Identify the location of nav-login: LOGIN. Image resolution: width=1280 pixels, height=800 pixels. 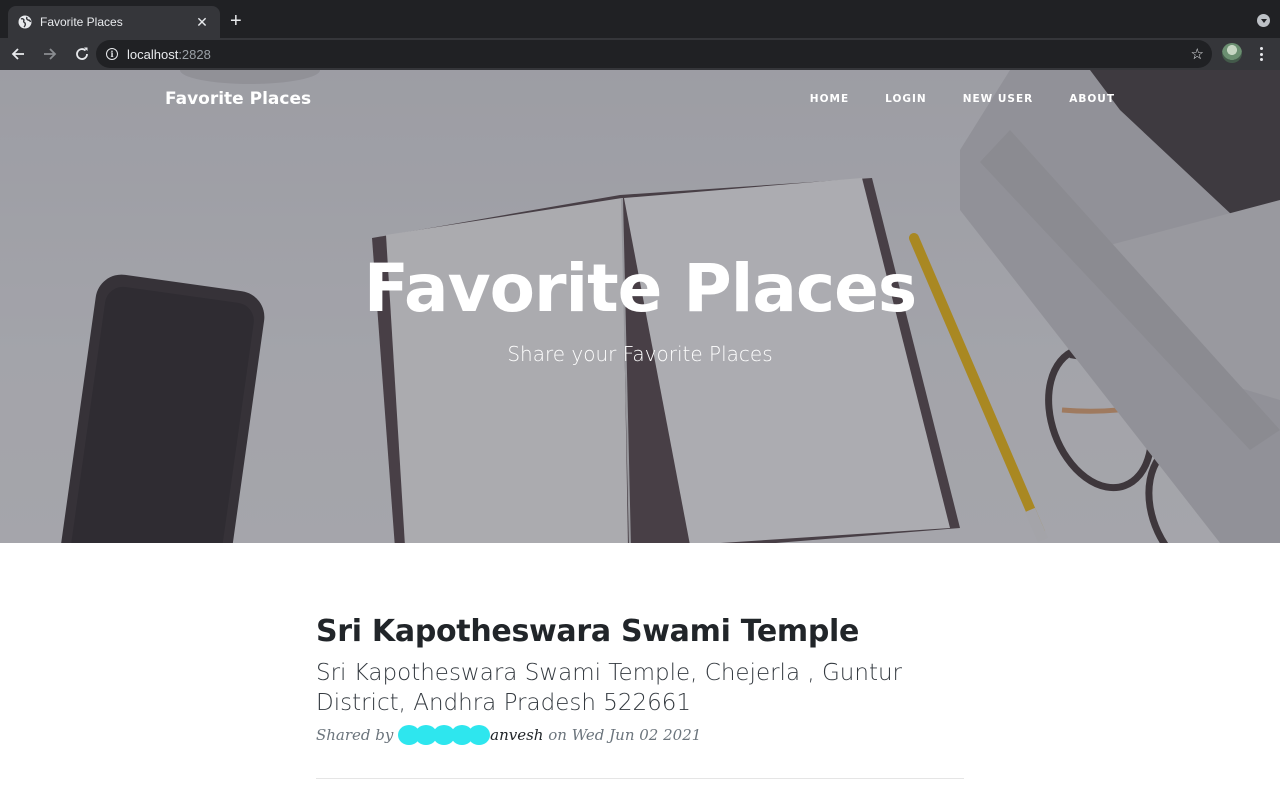
(906, 99).